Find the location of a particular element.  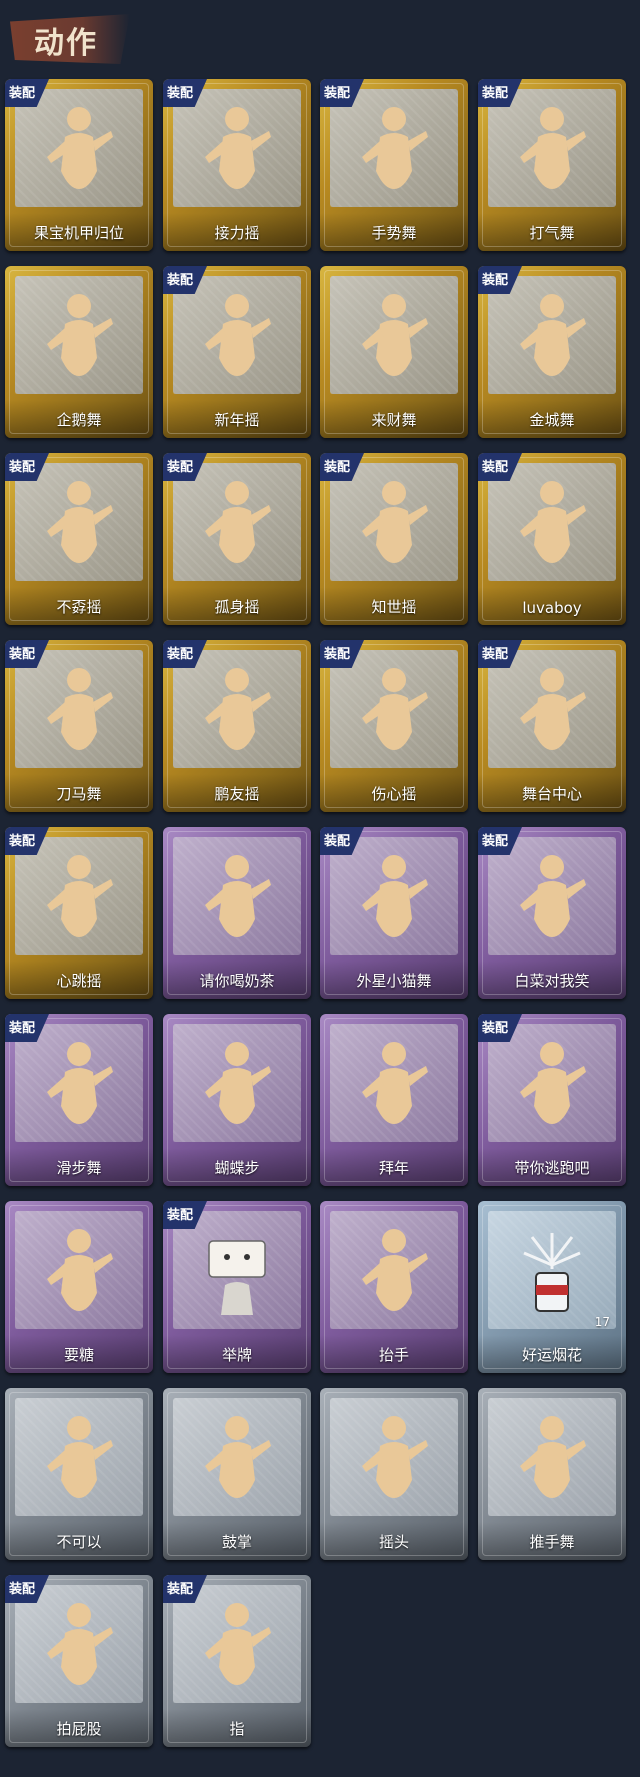

action-card: 来财舞 is located at coordinates (394, 352).